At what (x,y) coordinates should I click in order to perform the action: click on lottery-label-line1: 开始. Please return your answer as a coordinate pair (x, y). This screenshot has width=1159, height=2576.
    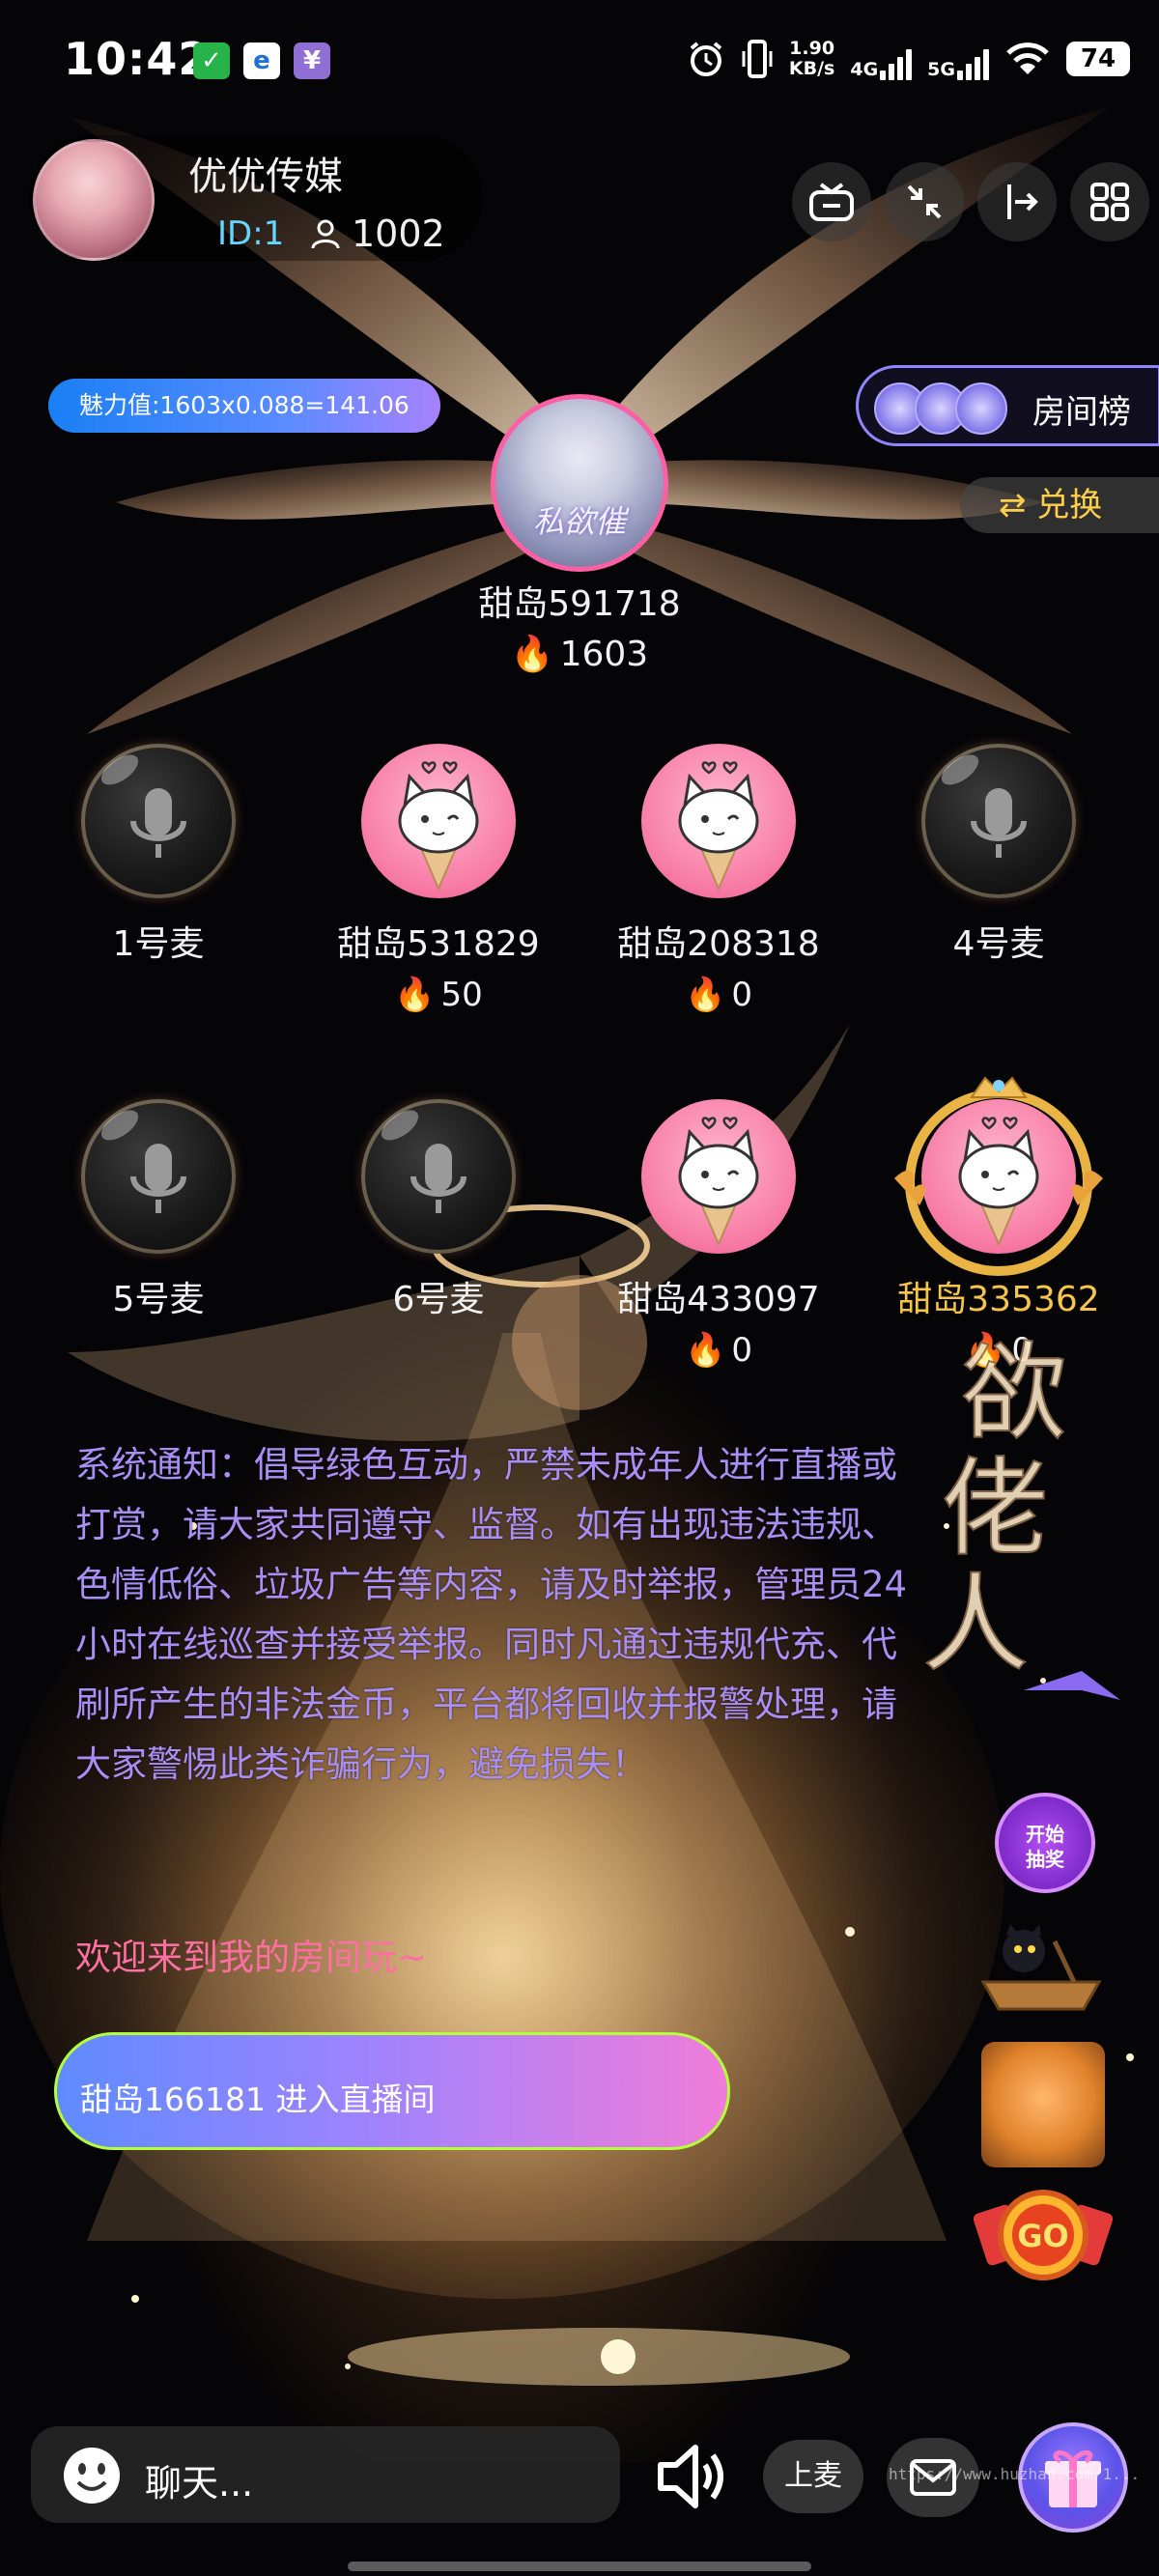
    Looking at the image, I should click on (1045, 1834).